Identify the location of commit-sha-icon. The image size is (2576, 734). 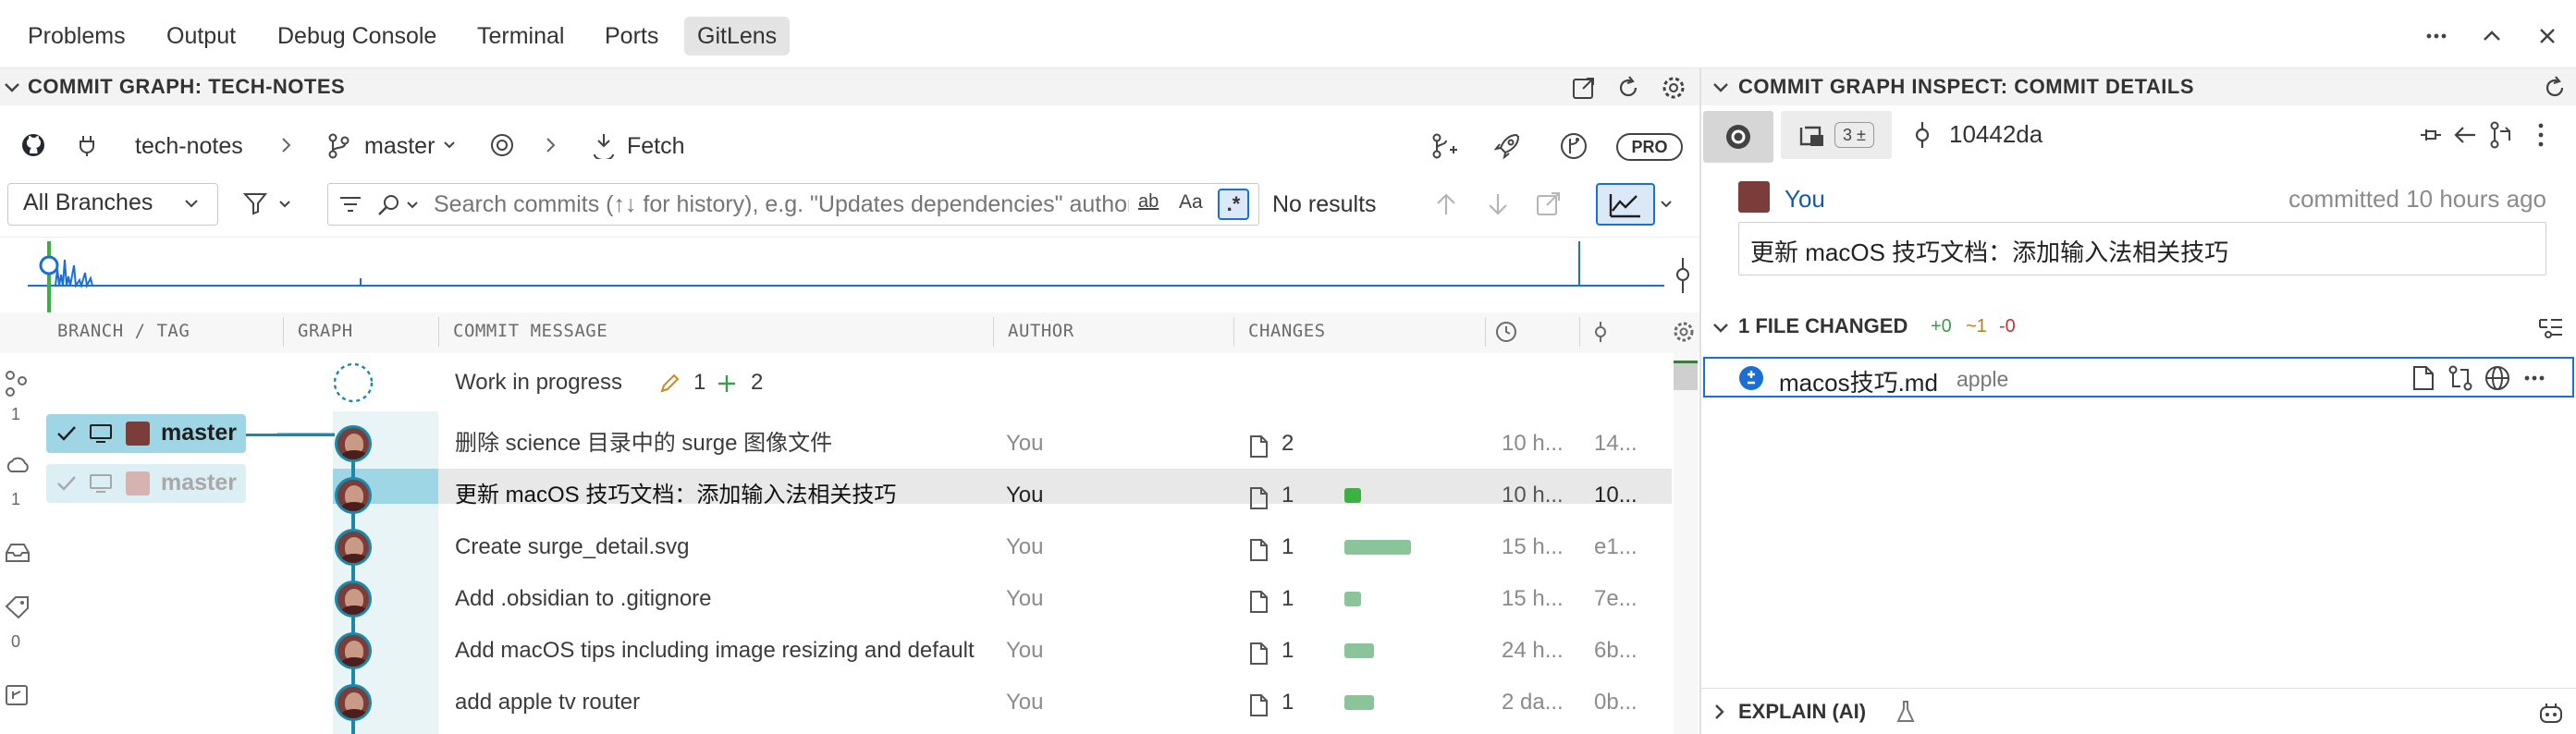
(1601, 332).